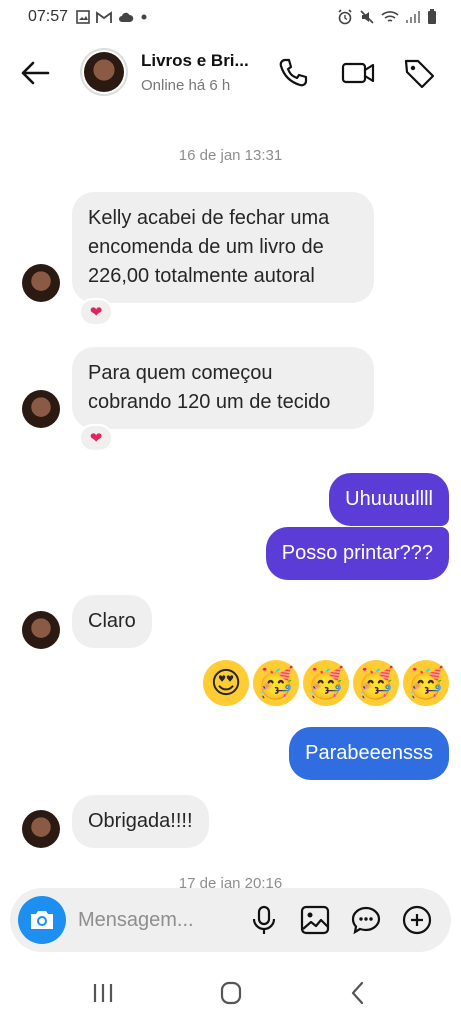  Describe the element at coordinates (103, 993) in the screenshot. I see `recent-apps-icon` at that location.